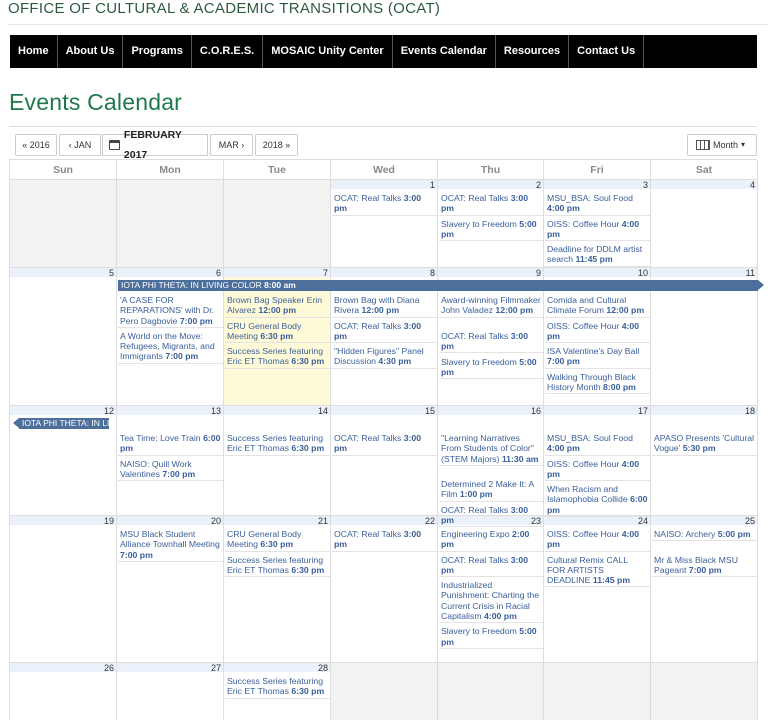  What do you see at coordinates (36, 145) in the screenshot?
I see `prev-year-button: « 2016` at bounding box center [36, 145].